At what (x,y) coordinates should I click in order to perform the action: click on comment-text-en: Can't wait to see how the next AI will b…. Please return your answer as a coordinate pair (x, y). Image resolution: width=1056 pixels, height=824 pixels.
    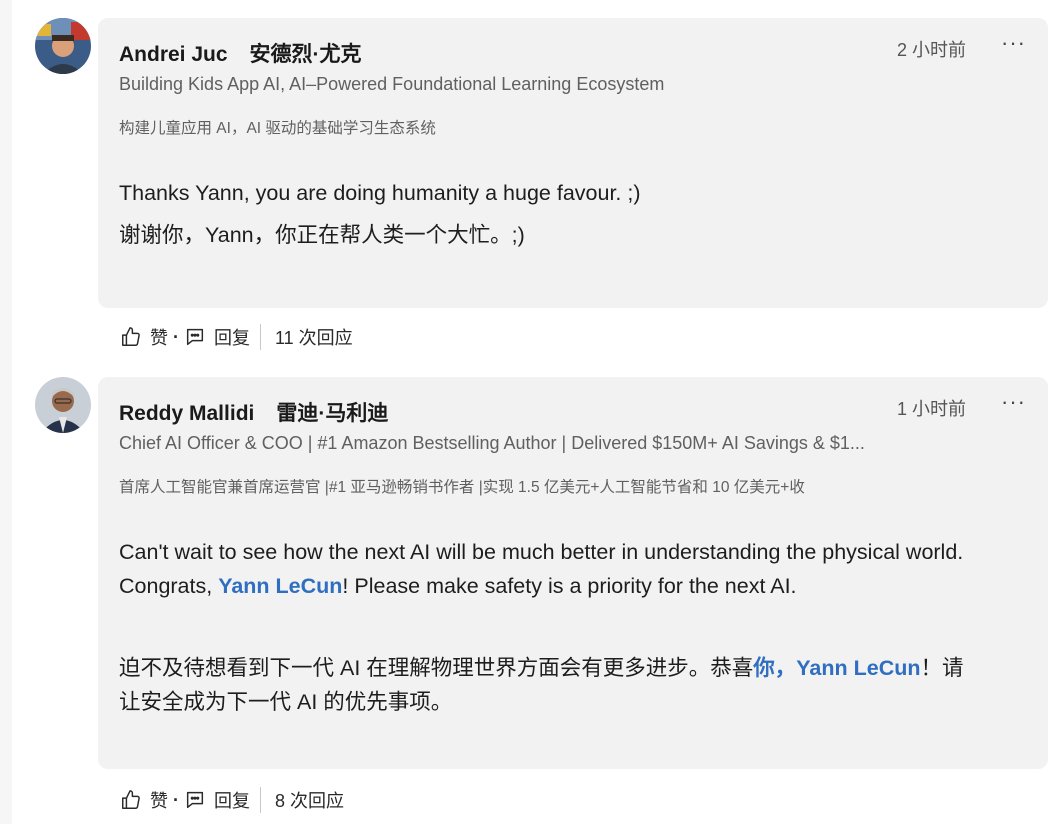
    Looking at the image, I should click on (574, 569).